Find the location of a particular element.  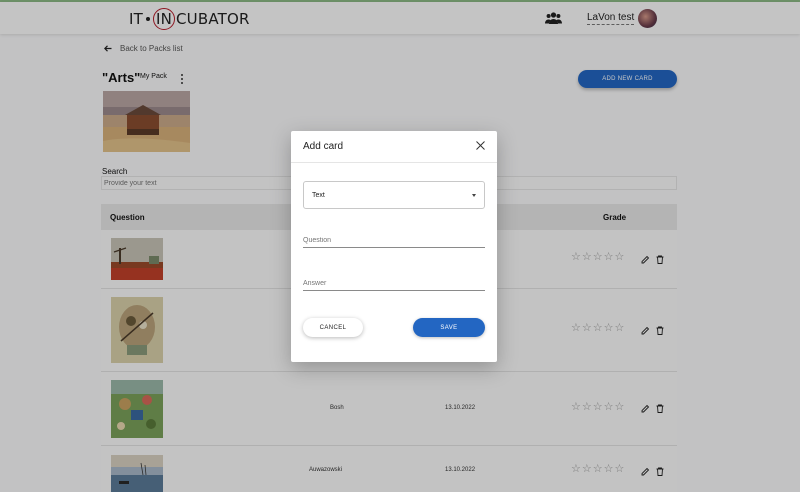

close-icon is located at coordinates (480, 145).